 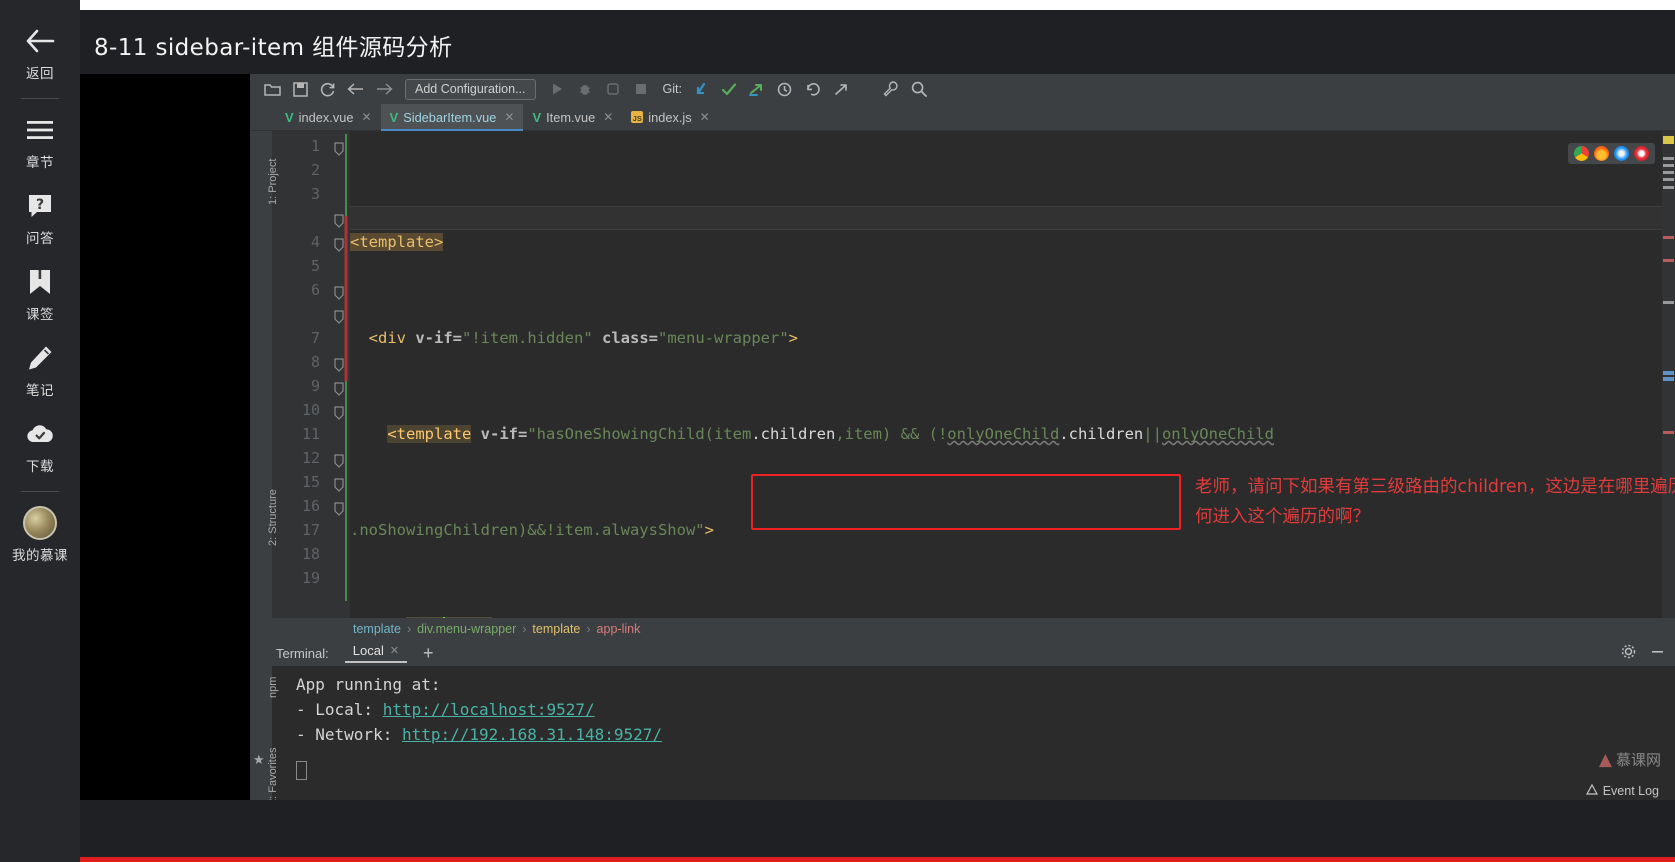 I want to click on firefox-icon, so click(x=1601, y=153).